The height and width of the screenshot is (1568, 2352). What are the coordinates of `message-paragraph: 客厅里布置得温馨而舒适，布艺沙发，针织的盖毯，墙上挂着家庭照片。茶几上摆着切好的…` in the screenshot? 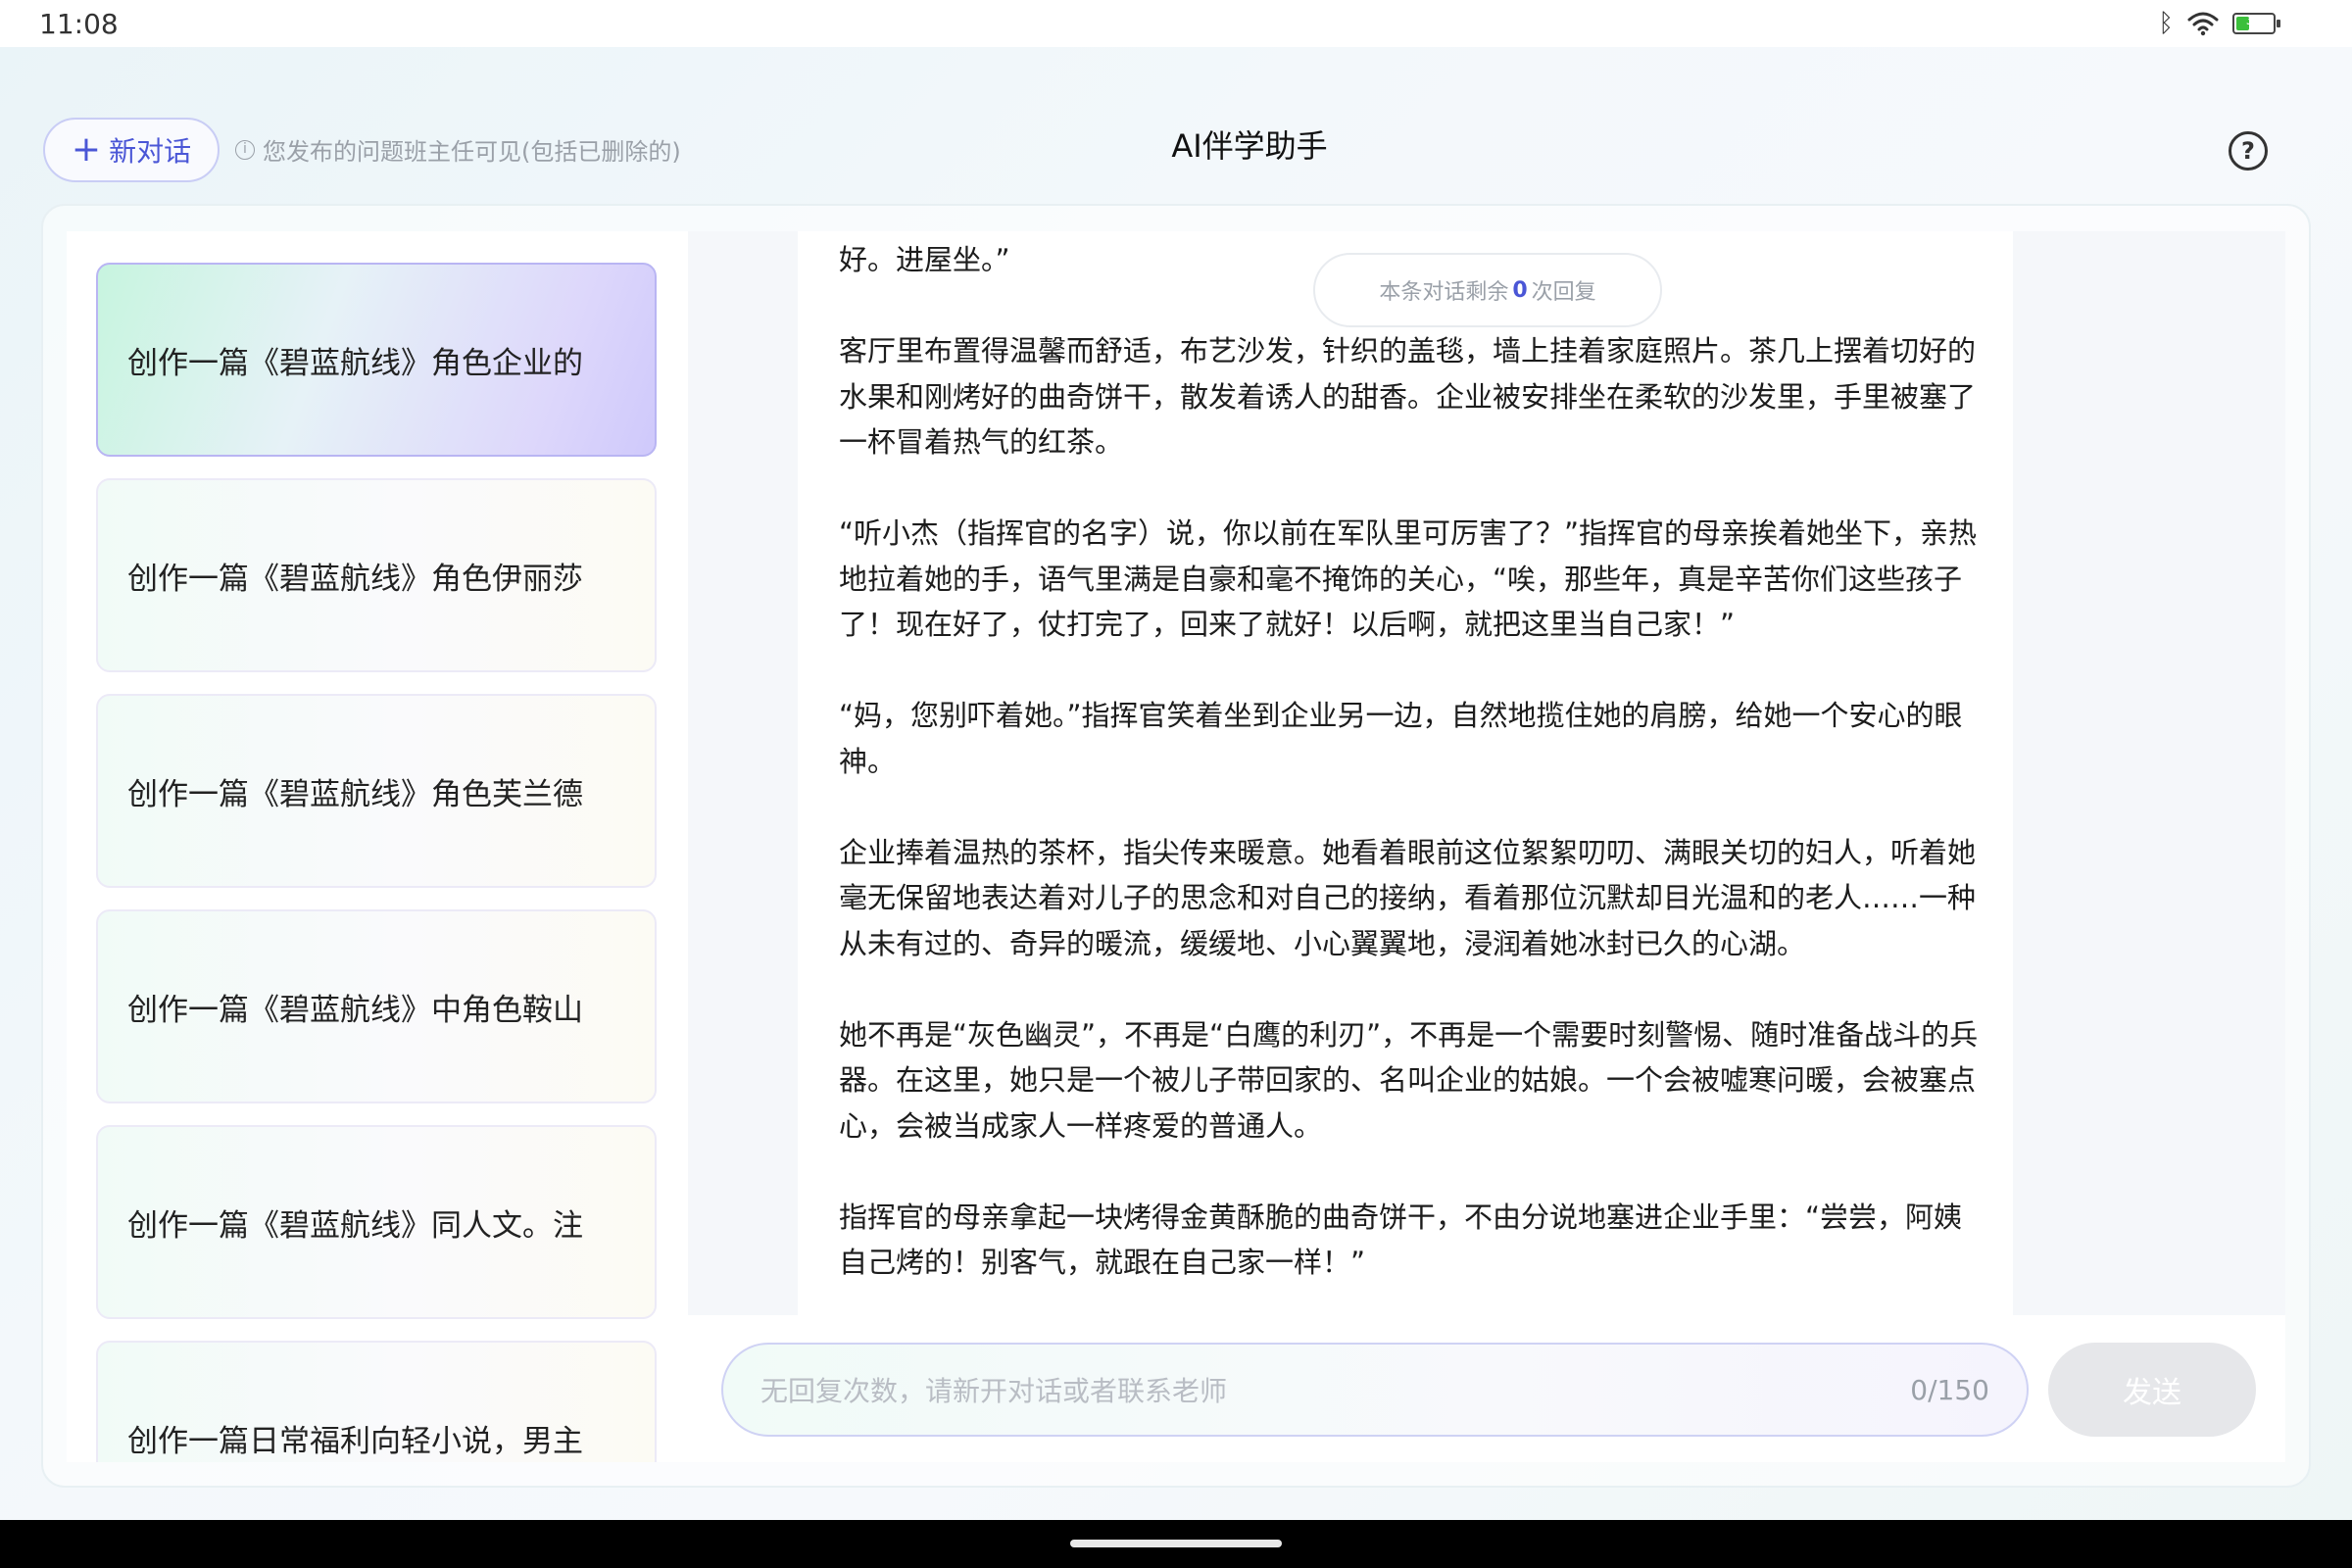 It's located at (1408, 396).